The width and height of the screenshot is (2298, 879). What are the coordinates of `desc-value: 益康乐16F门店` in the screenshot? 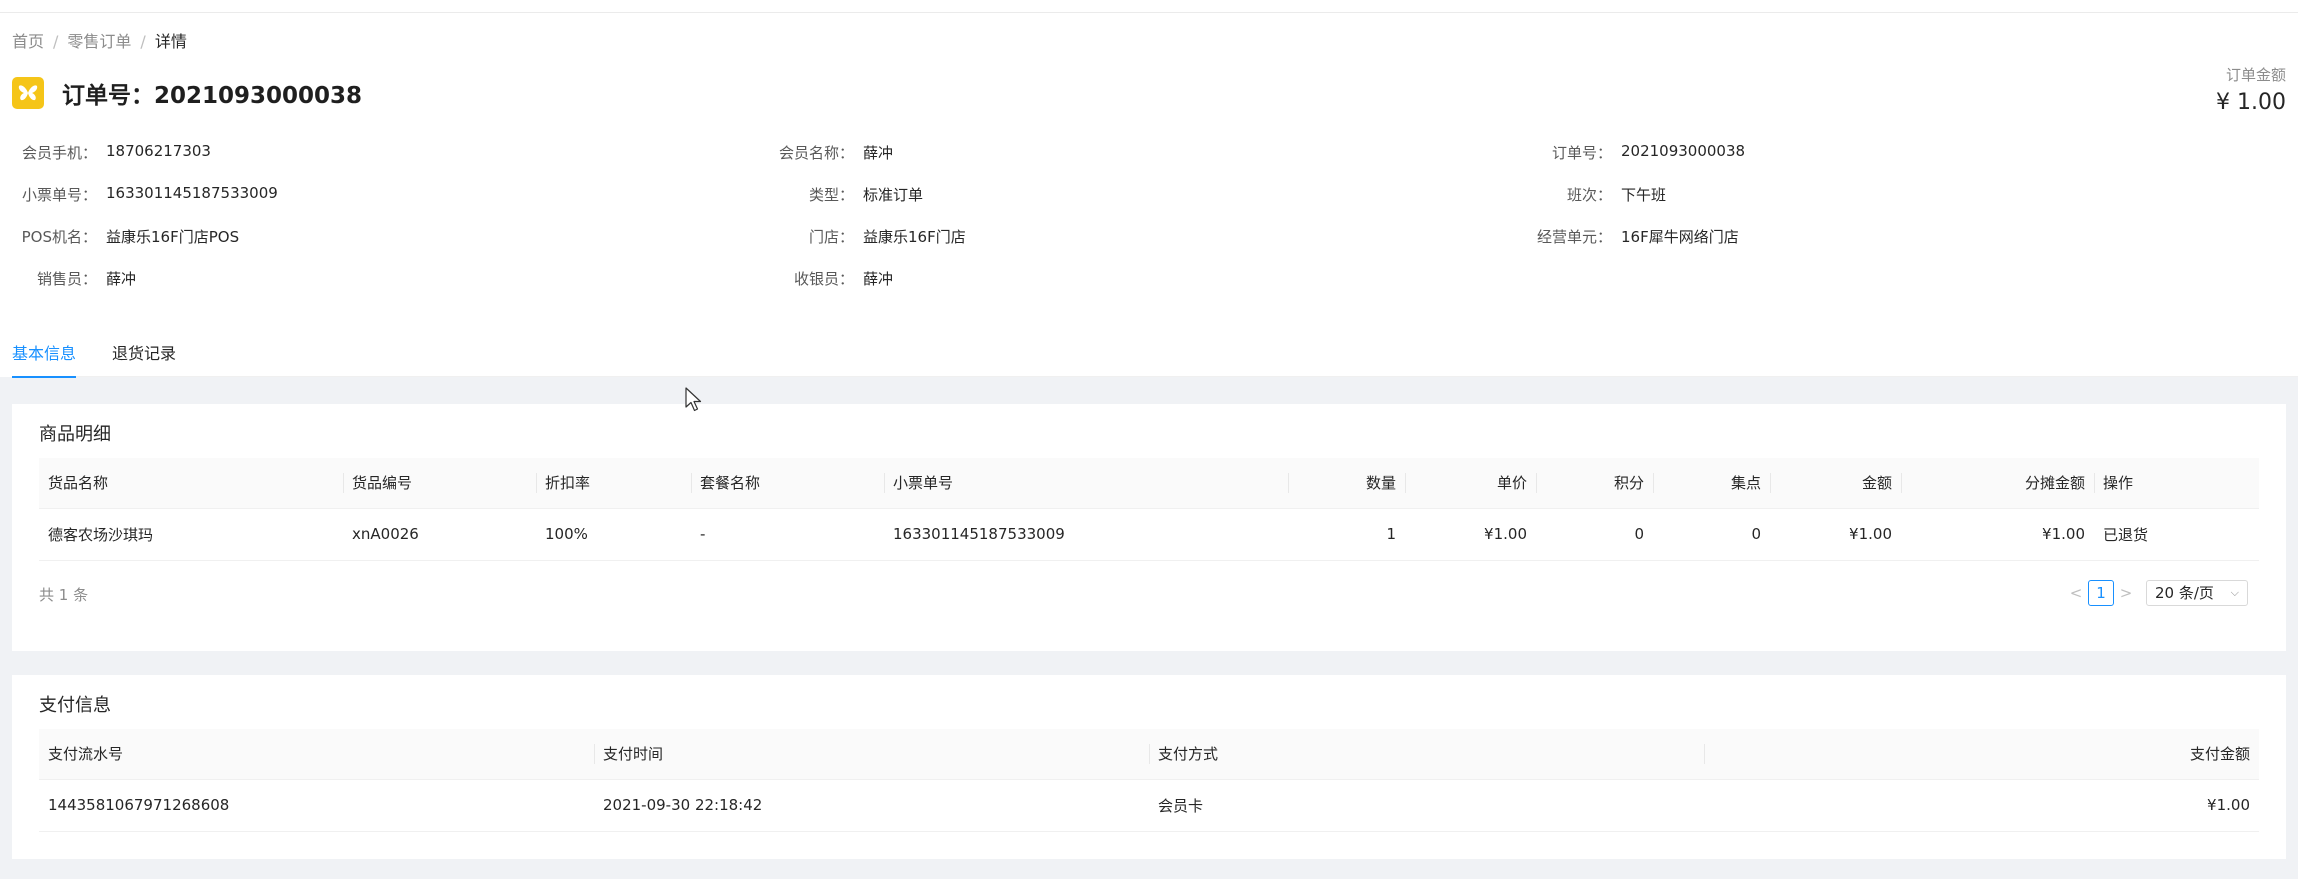 It's located at (914, 237).